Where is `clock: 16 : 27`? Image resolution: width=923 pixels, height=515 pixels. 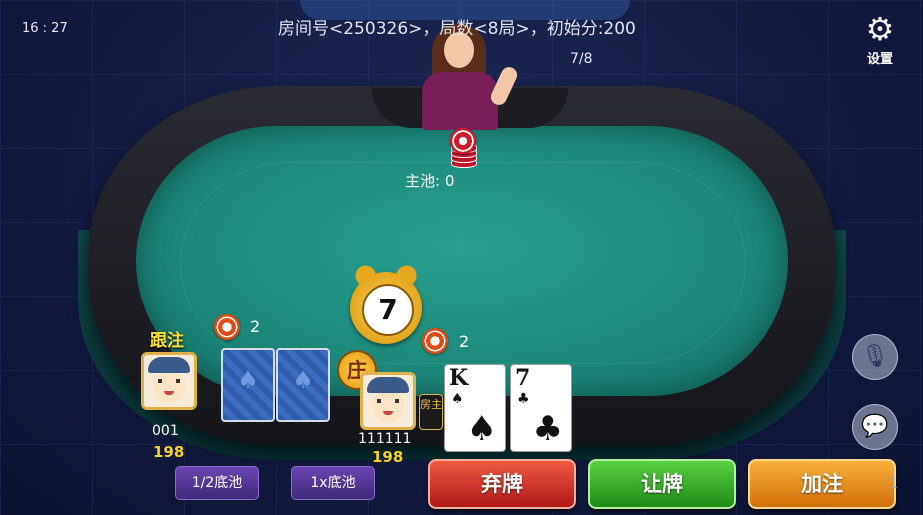 clock: 16 : 27 is located at coordinates (45, 28).